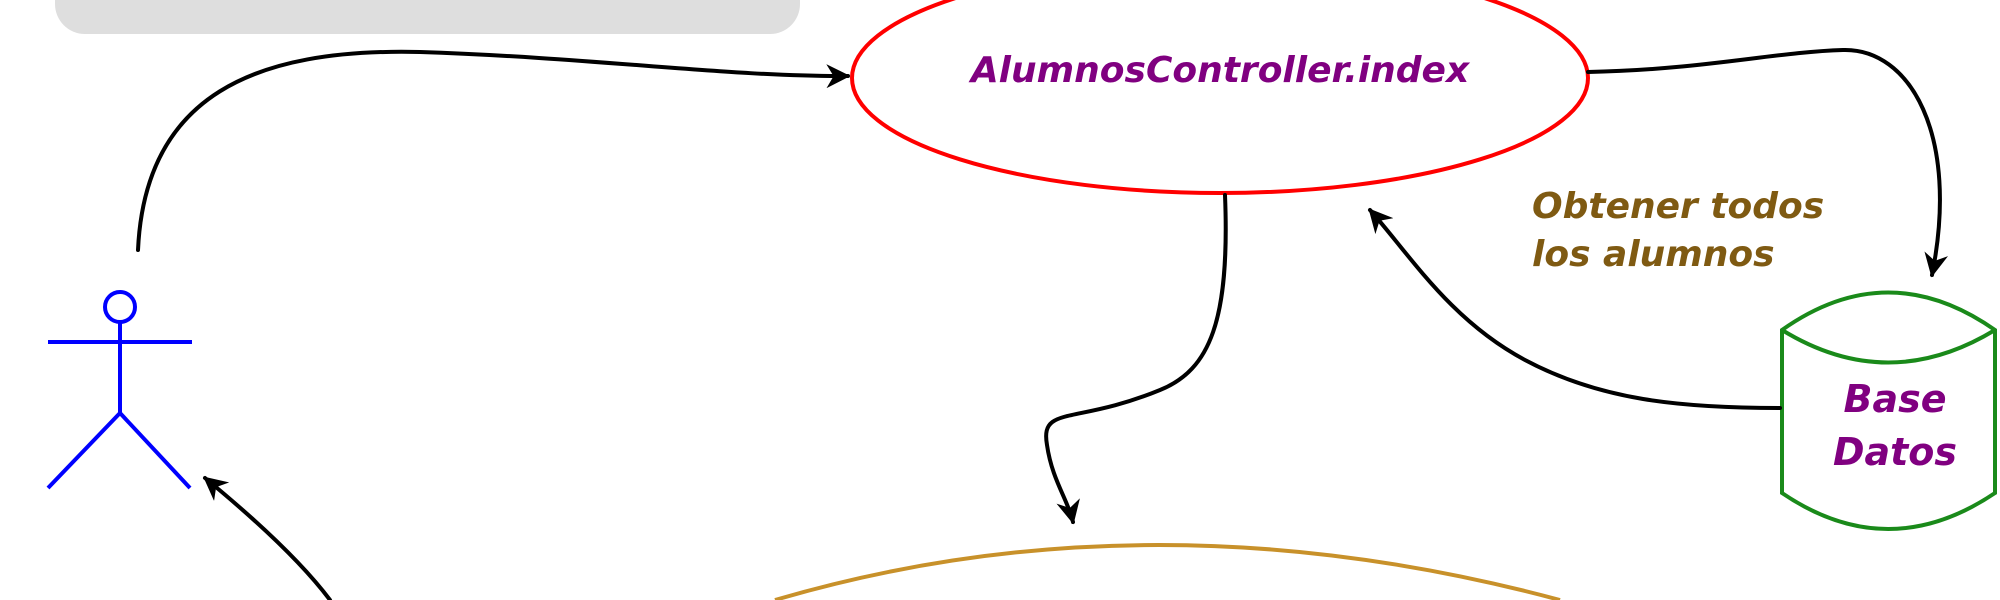 The image size is (2000, 600). Describe the element at coordinates (1167, 571) in the screenshot. I see `view-node-ellipse` at that location.